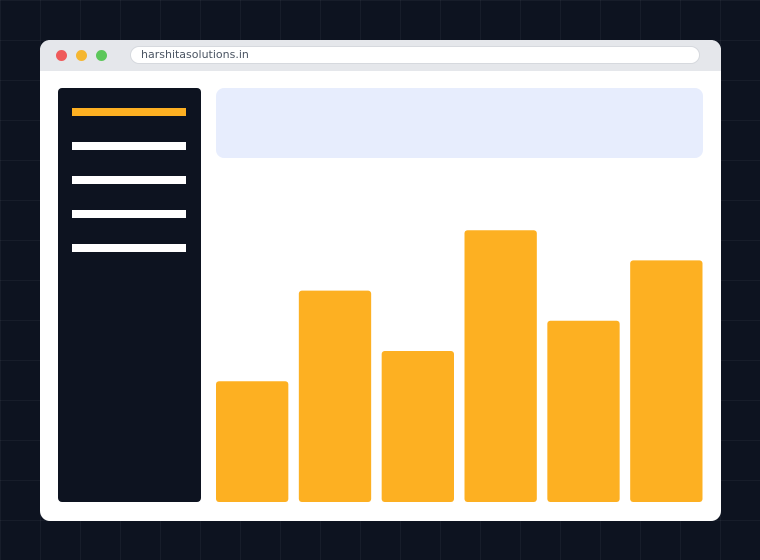  I want to click on browser-titlebar: harshitasolutions.in, so click(380, 55).